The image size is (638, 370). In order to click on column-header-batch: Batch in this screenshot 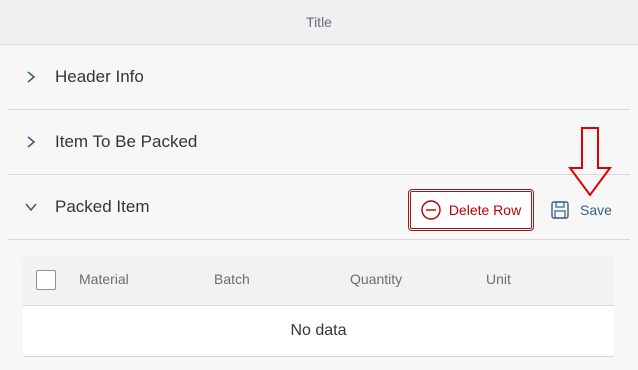, I will do `click(232, 281)`.